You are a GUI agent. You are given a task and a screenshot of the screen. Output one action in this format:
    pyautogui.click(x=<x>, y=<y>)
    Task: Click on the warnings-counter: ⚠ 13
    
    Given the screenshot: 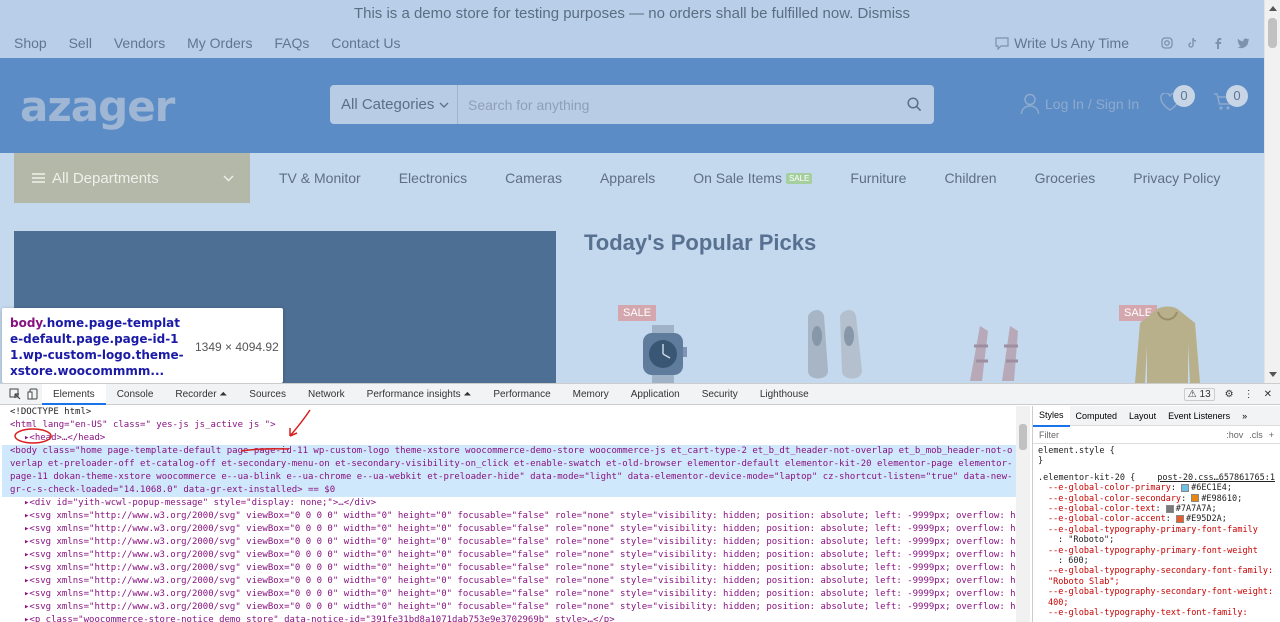 What is the action you would take?
    pyautogui.click(x=1199, y=394)
    